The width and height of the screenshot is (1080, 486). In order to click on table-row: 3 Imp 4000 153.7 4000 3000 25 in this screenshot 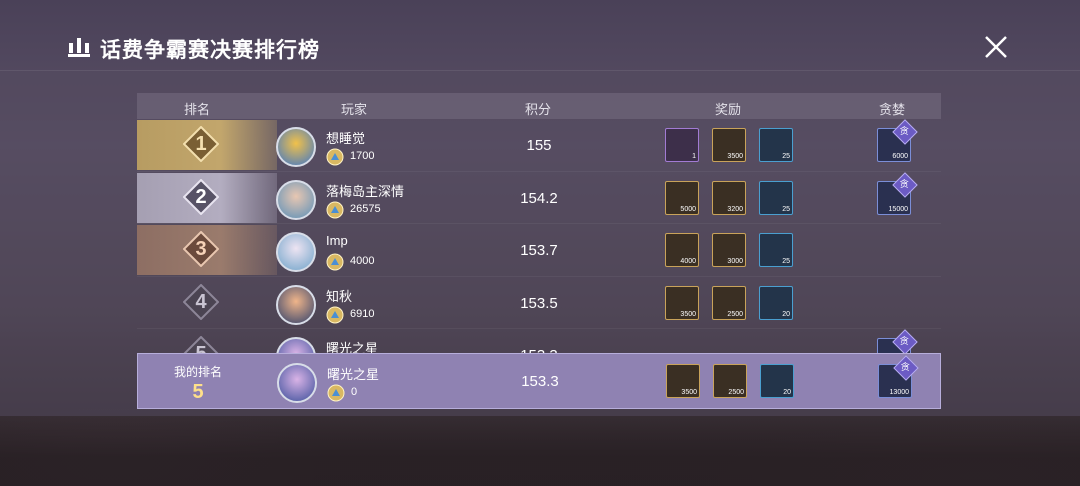, I will do `click(539, 250)`.